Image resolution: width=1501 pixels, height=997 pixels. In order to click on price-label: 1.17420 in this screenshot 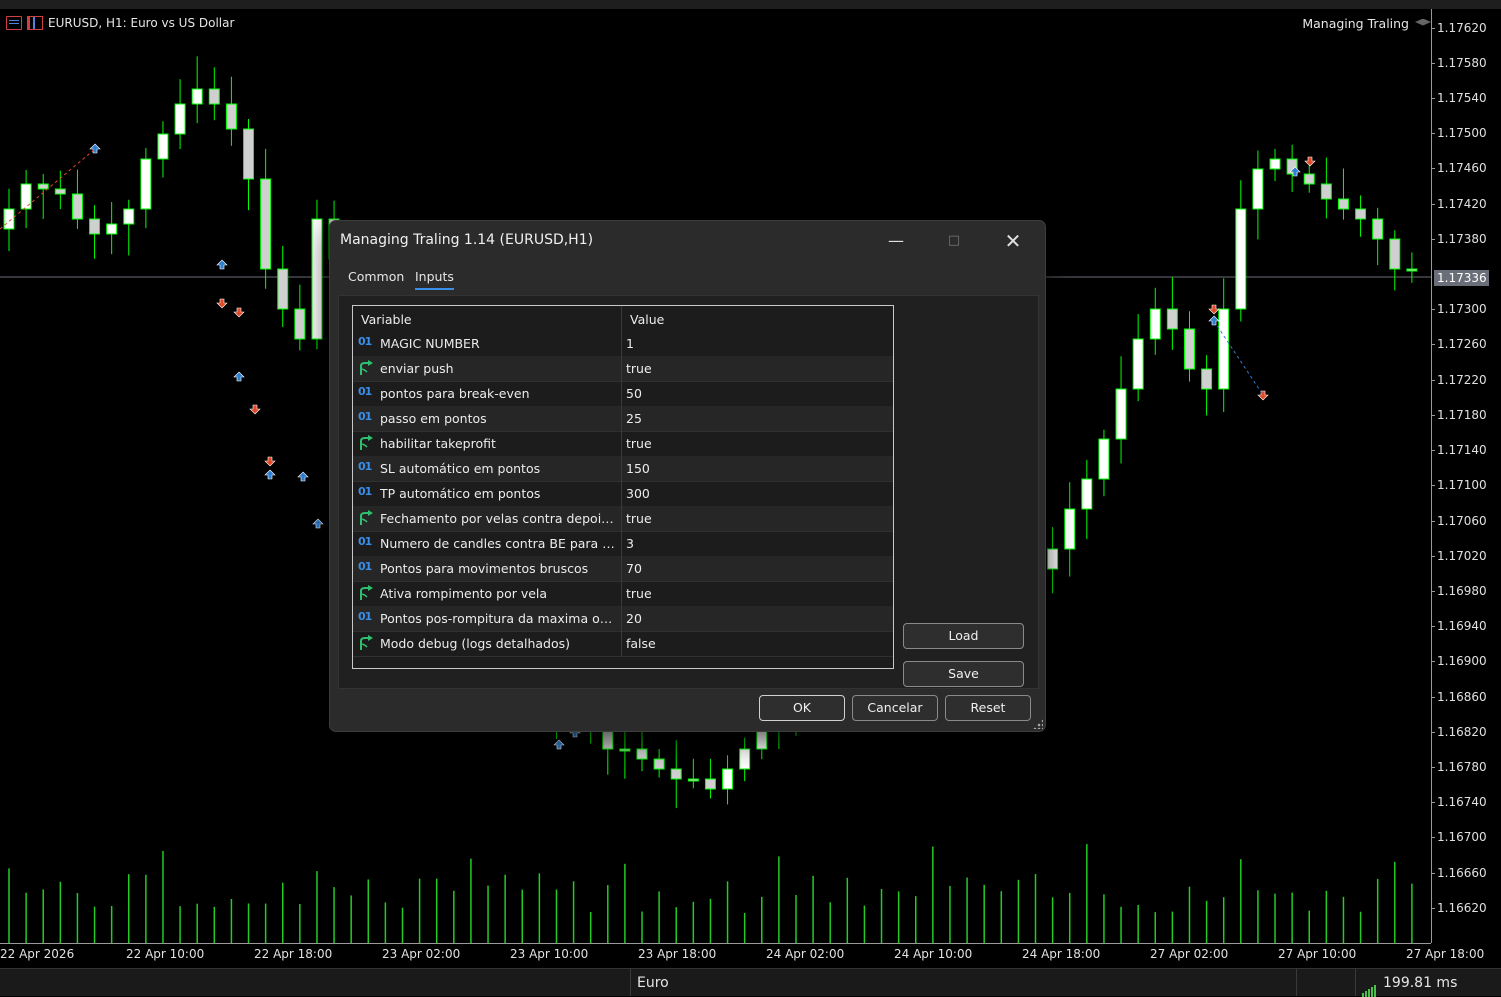, I will do `click(1462, 204)`.